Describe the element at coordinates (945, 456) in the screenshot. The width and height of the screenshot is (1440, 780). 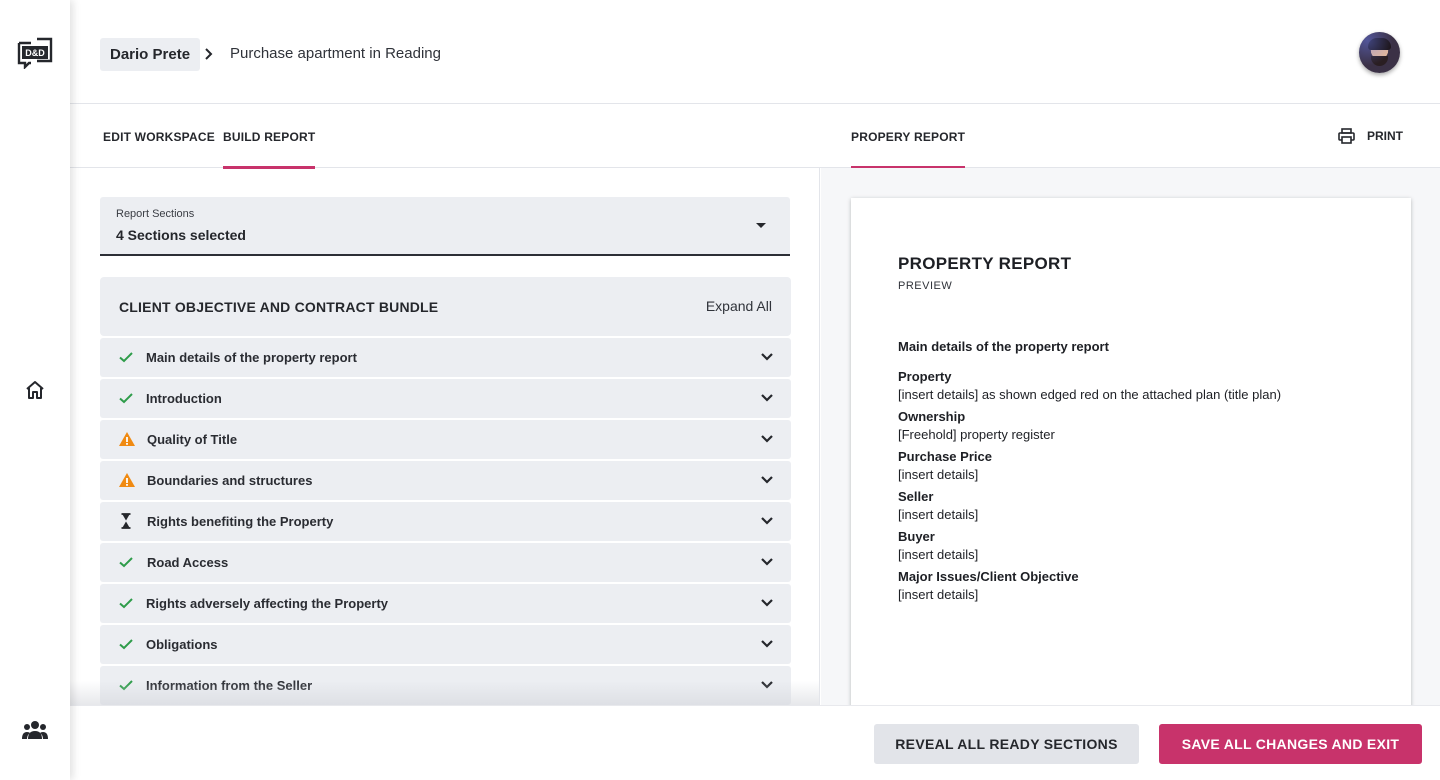
I see `field-key: Purchase Price` at that location.